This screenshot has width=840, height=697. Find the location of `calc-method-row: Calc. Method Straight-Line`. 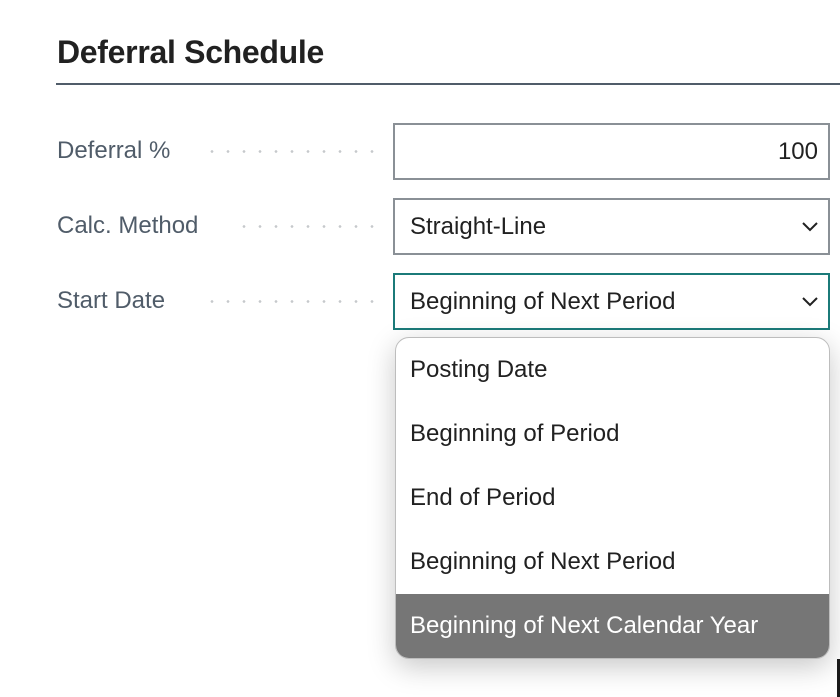

calc-method-row: Calc. Method Straight-Line is located at coordinates (420, 226).